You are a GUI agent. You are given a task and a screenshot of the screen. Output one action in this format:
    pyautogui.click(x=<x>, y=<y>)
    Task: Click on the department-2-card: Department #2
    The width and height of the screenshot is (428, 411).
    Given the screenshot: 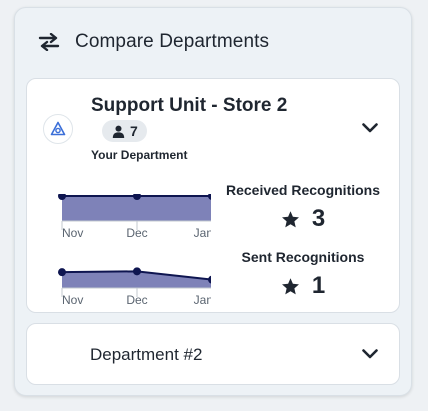 What is the action you would take?
    pyautogui.click(x=213, y=354)
    